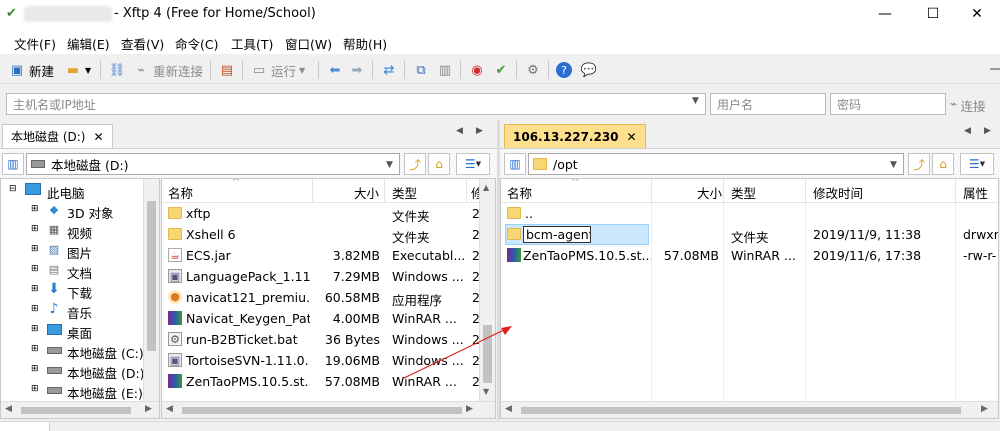 This screenshot has height=431, width=1000. What do you see at coordinates (885, 14) in the screenshot?
I see `minimize-button: —` at bounding box center [885, 14].